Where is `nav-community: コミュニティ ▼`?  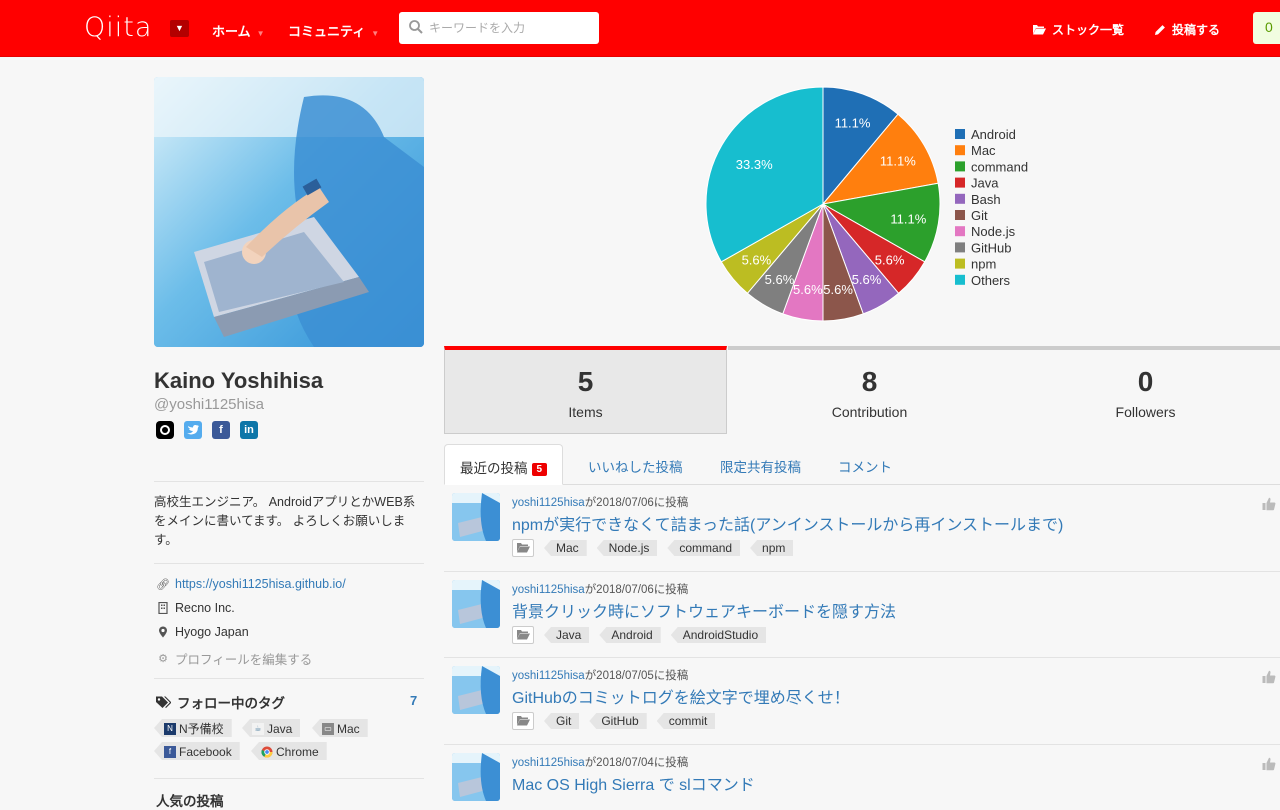
nav-community: コミュニティ ▼ is located at coordinates (333, 30).